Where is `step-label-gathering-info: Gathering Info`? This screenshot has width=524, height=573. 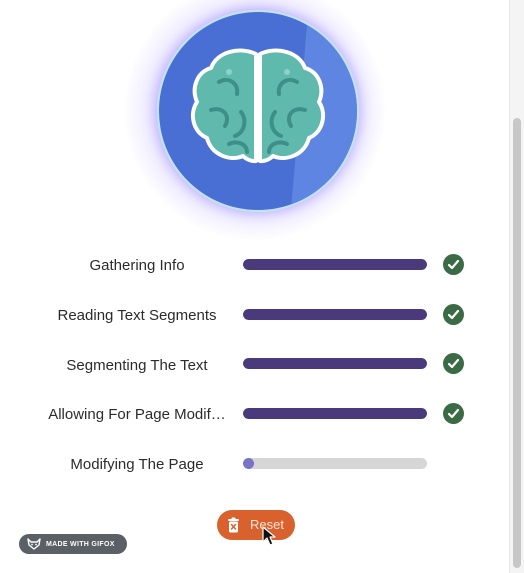 step-label-gathering-info: Gathering Info is located at coordinates (137, 265).